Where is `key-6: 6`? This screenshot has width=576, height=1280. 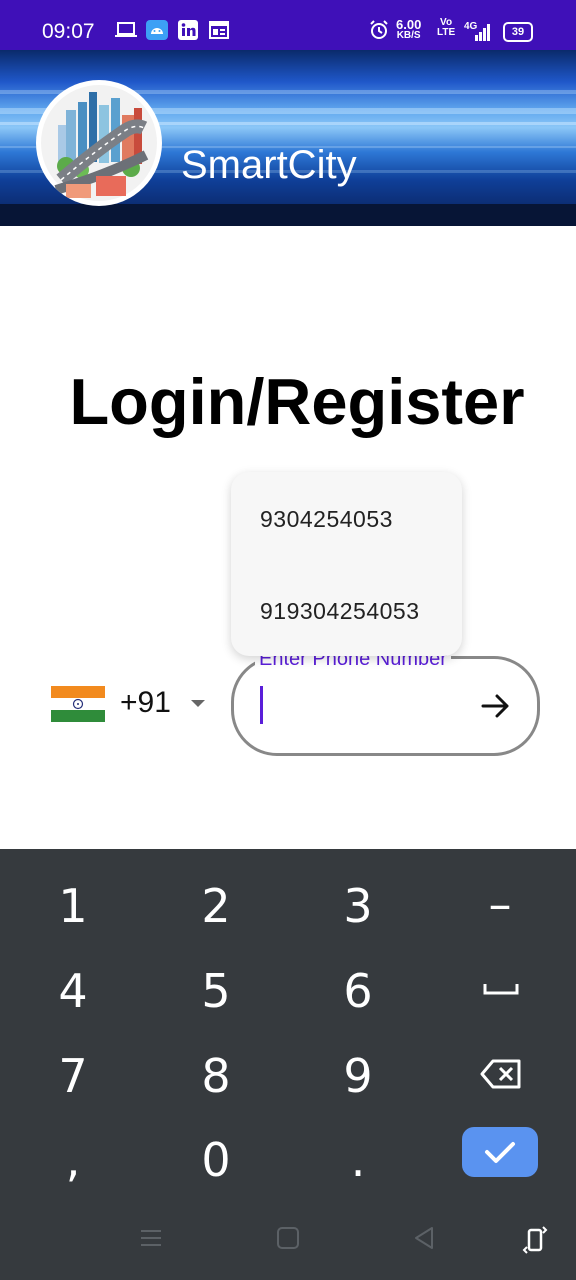 key-6: 6 is located at coordinates (358, 991).